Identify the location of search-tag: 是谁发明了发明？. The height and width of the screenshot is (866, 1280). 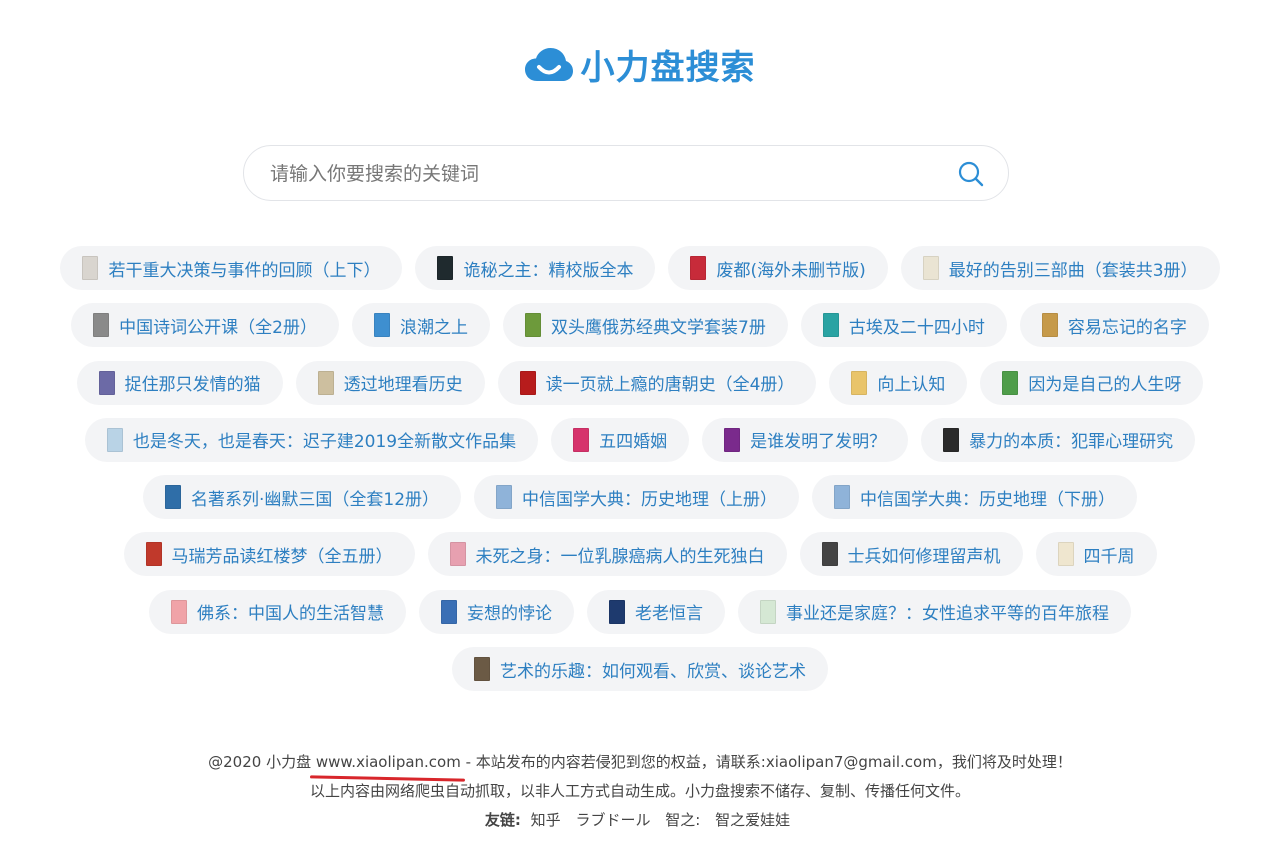
(805, 439).